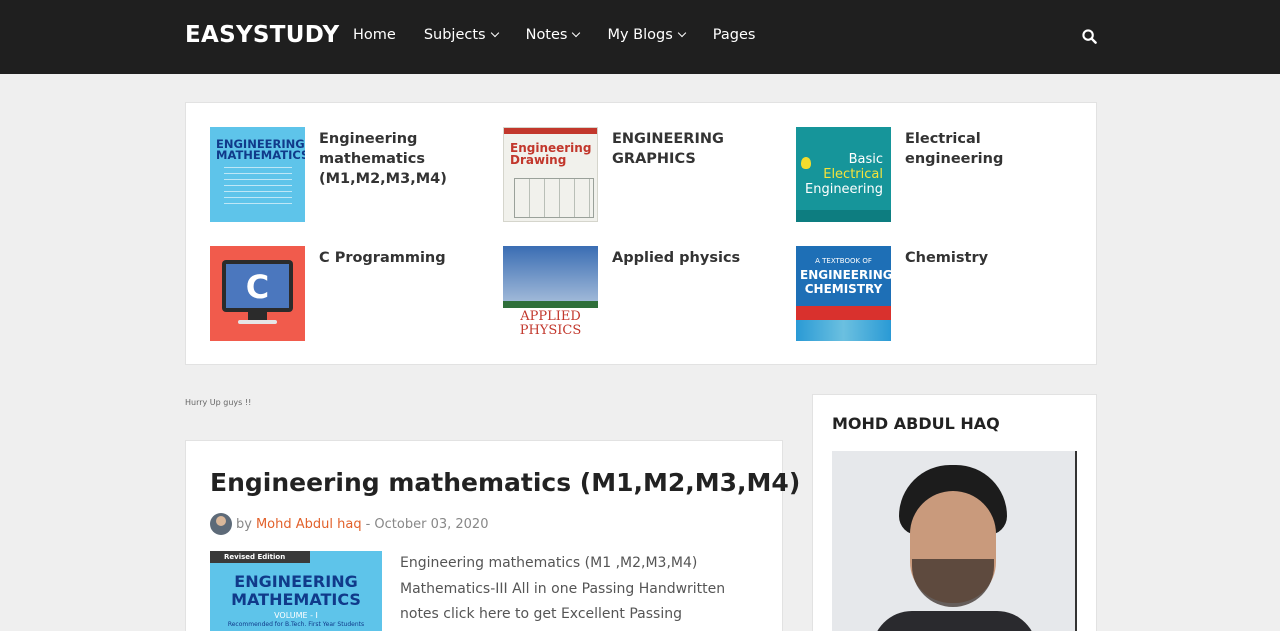 The image size is (1280, 631). What do you see at coordinates (218, 402) in the screenshot?
I see `announcement-text: Hurry Up guys !!` at bounding box center [218, 402].